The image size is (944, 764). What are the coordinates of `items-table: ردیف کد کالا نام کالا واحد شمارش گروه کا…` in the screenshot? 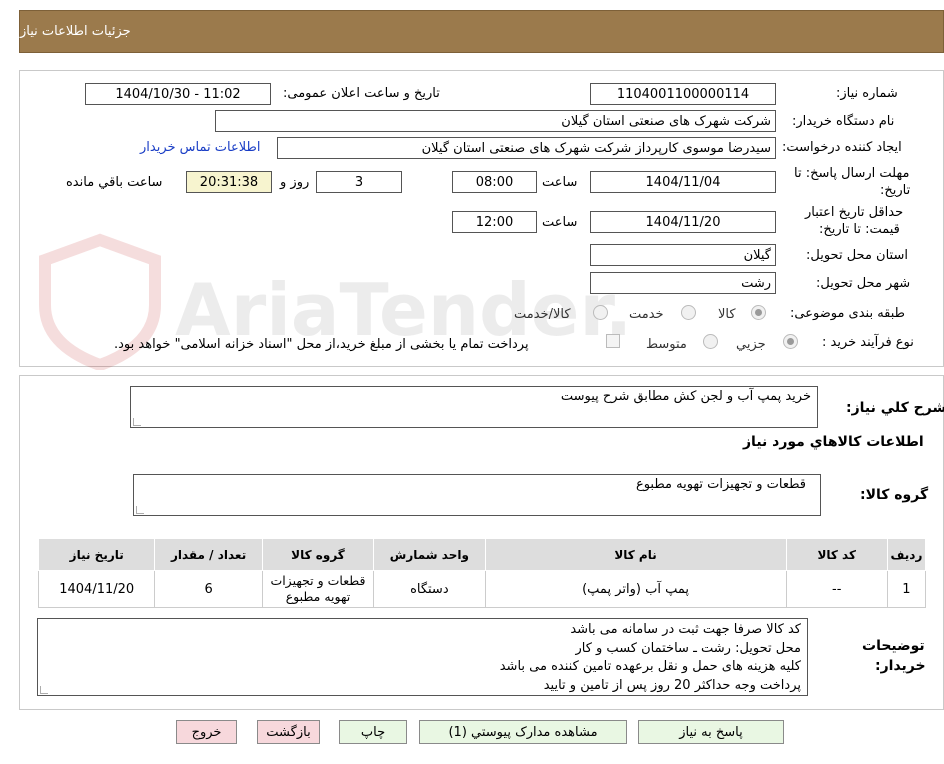 It's located at (482, 573).